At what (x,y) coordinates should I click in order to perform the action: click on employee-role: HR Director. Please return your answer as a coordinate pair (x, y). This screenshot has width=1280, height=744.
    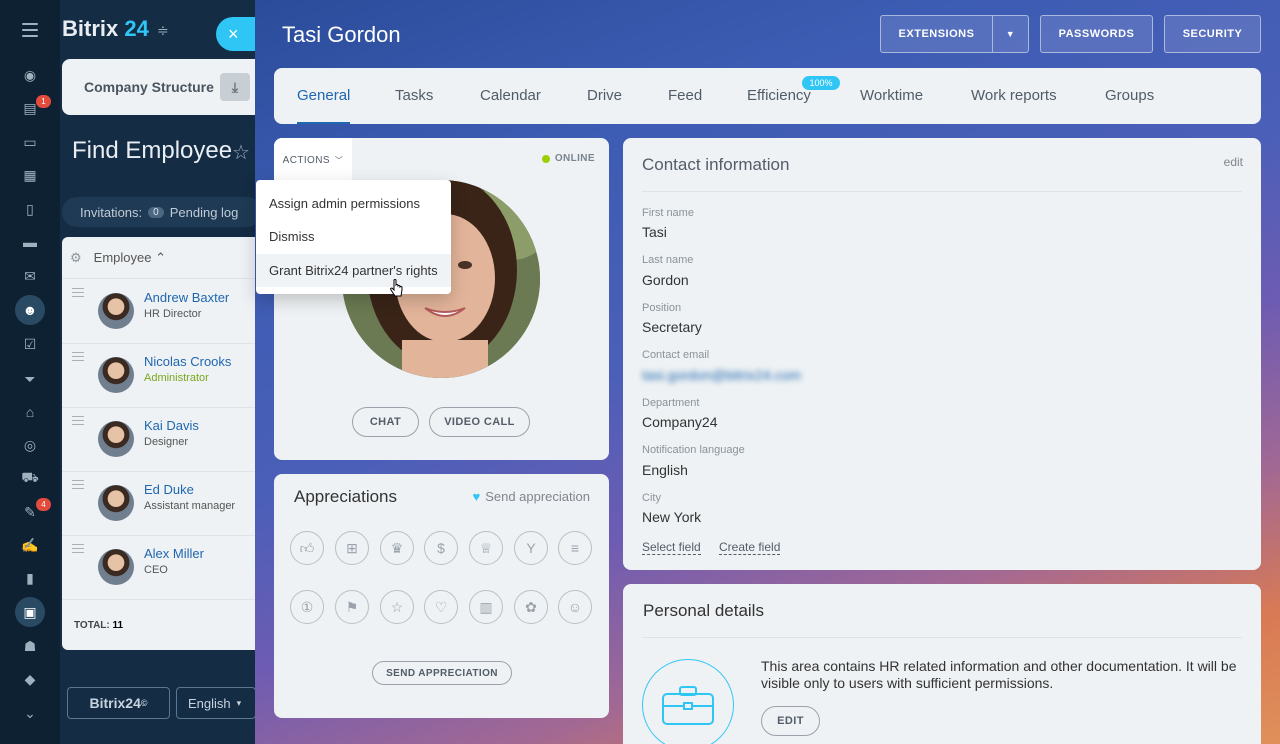
    Looking at the image, I should click on (173, 314).